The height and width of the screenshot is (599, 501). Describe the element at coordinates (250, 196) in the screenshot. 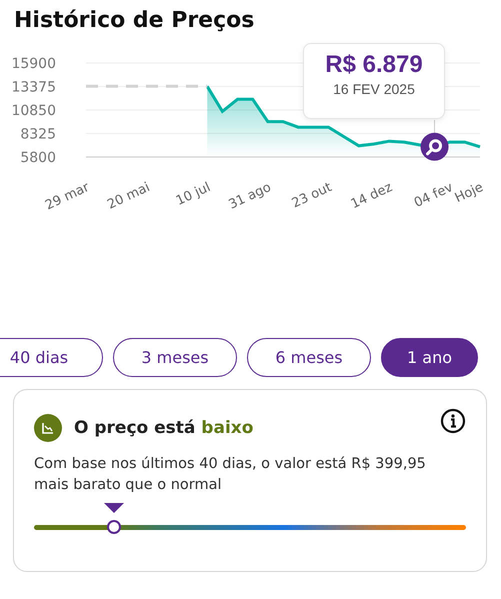

I see `x-tick-label: 31 ago` at that location.